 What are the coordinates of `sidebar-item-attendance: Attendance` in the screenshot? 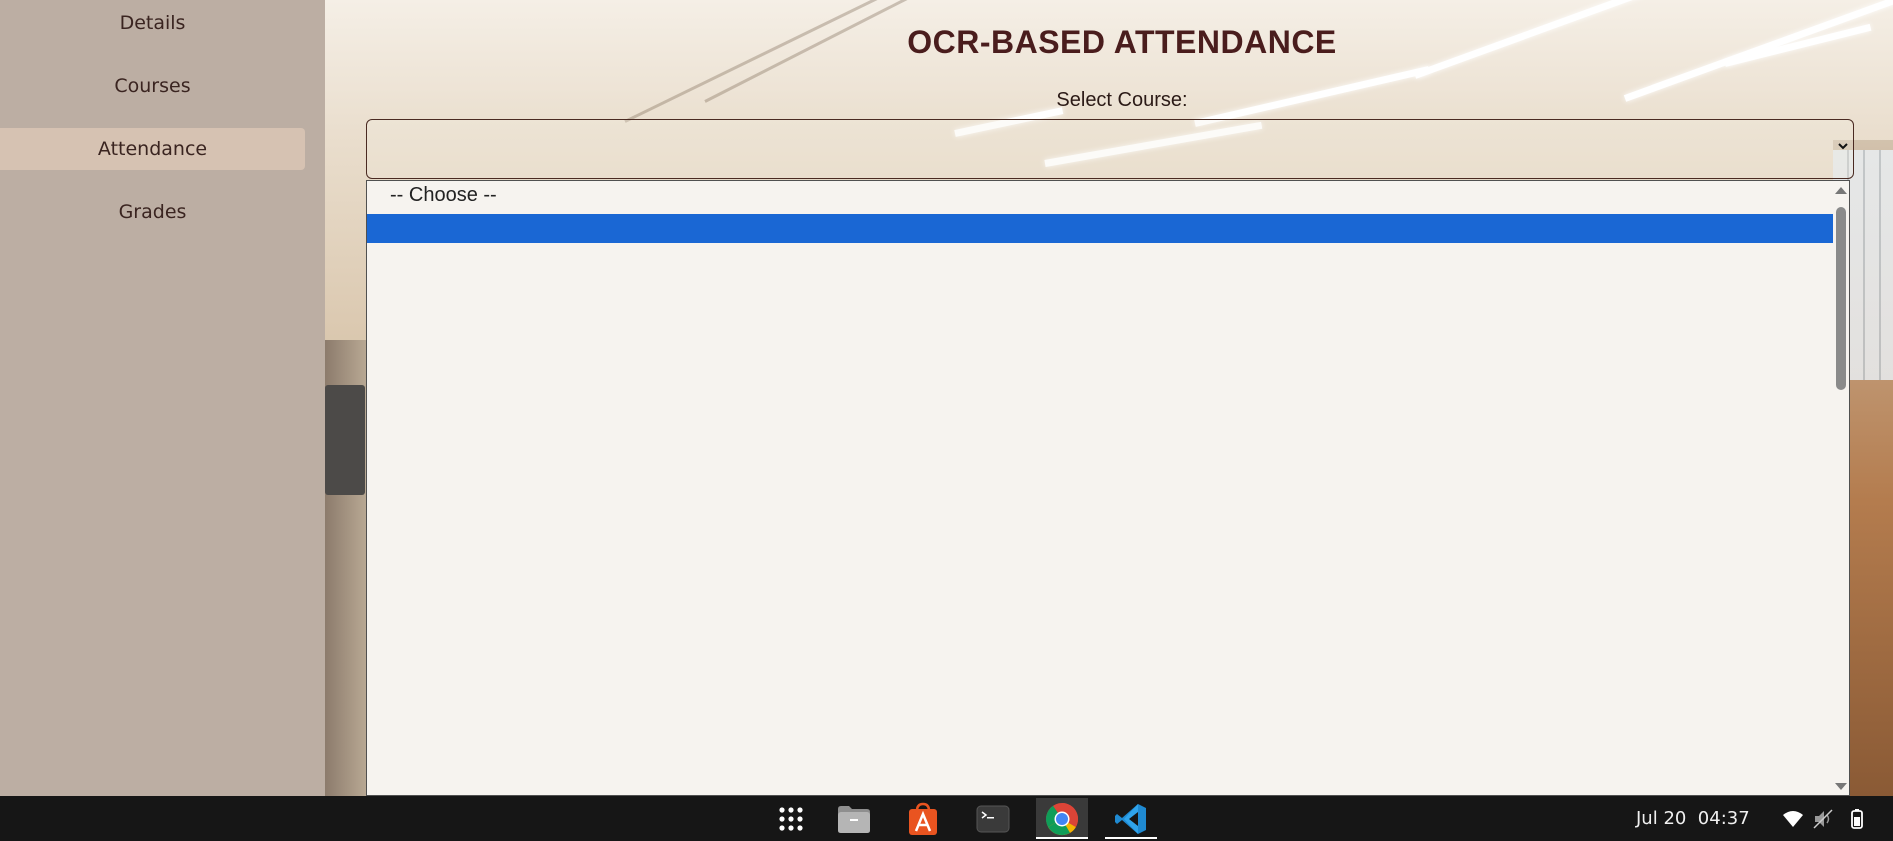 It's located at (152, 149).